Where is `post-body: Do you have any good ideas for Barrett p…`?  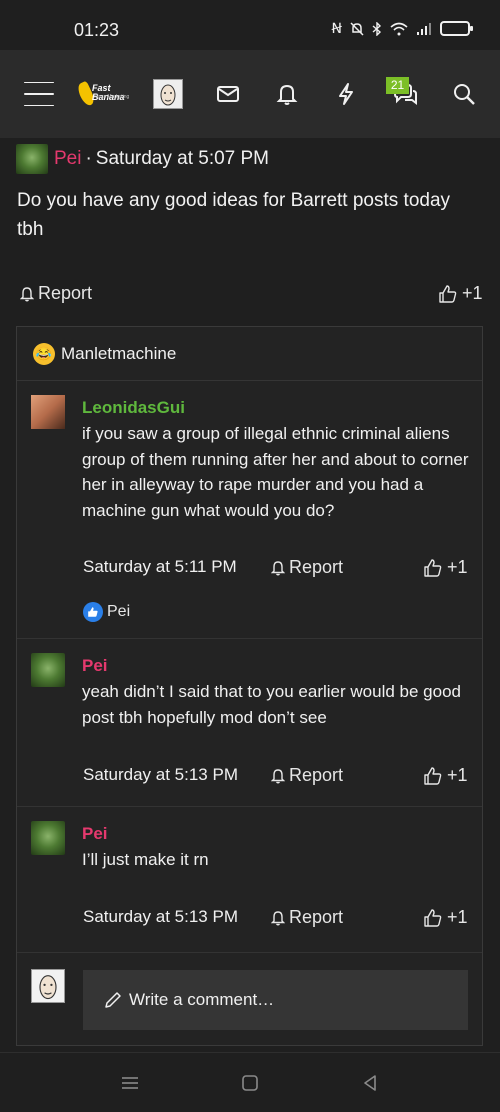 post-body: Do you have any good ideas for Barrett p… is located at coordinates (234, 215).